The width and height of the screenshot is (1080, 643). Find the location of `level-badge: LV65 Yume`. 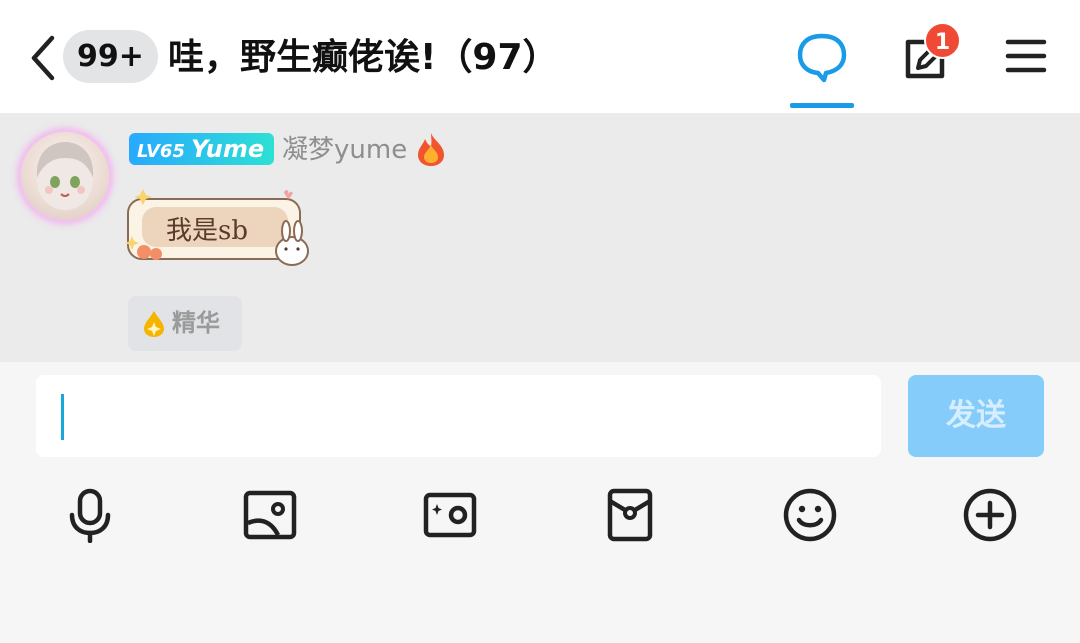

level-badge: LV65 Yume is located at coordinates (202, 149).